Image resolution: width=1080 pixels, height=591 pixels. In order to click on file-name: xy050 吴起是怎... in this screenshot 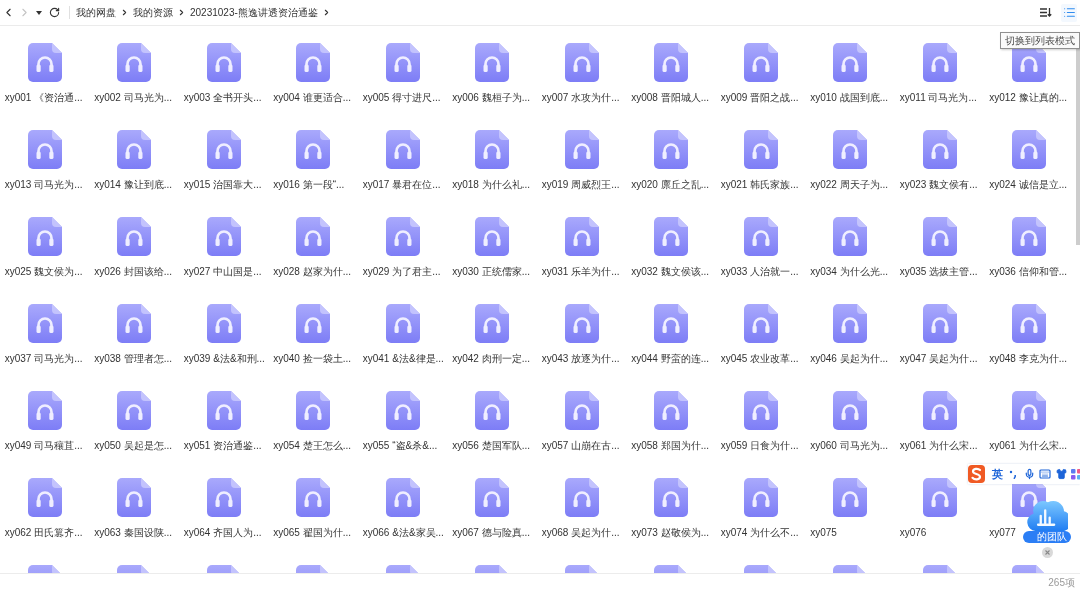, I will do `click(133, 446)`.